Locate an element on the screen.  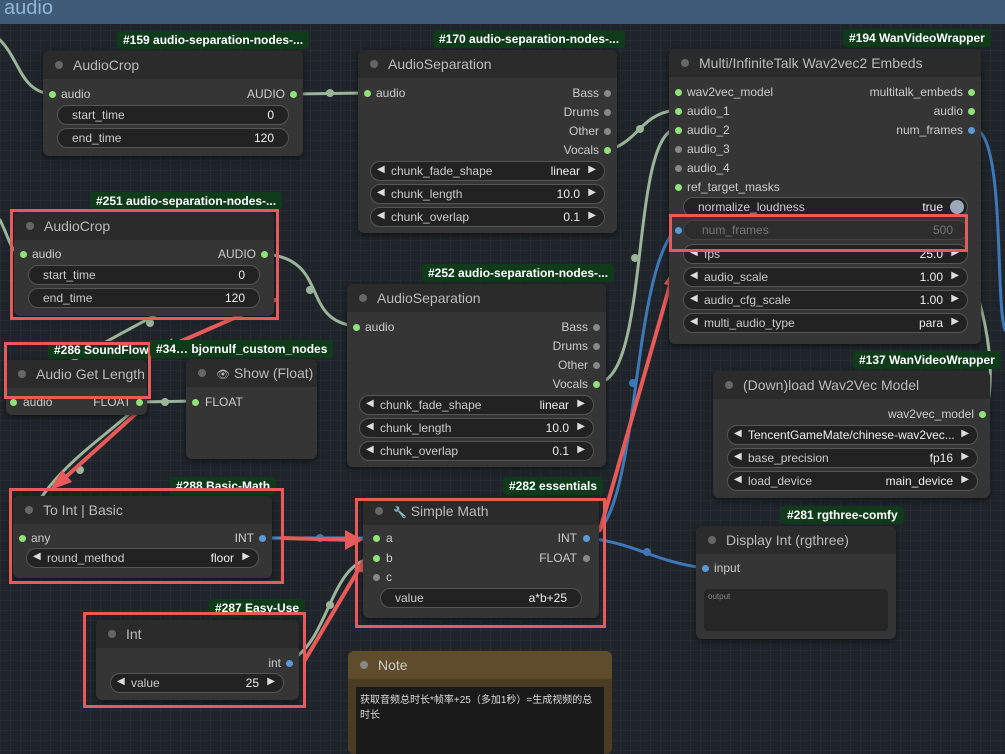
audio-cfg-scale-widget: ◀ audio_cfg_scale 1.00 ▶ is located at coordinates (825, 300).